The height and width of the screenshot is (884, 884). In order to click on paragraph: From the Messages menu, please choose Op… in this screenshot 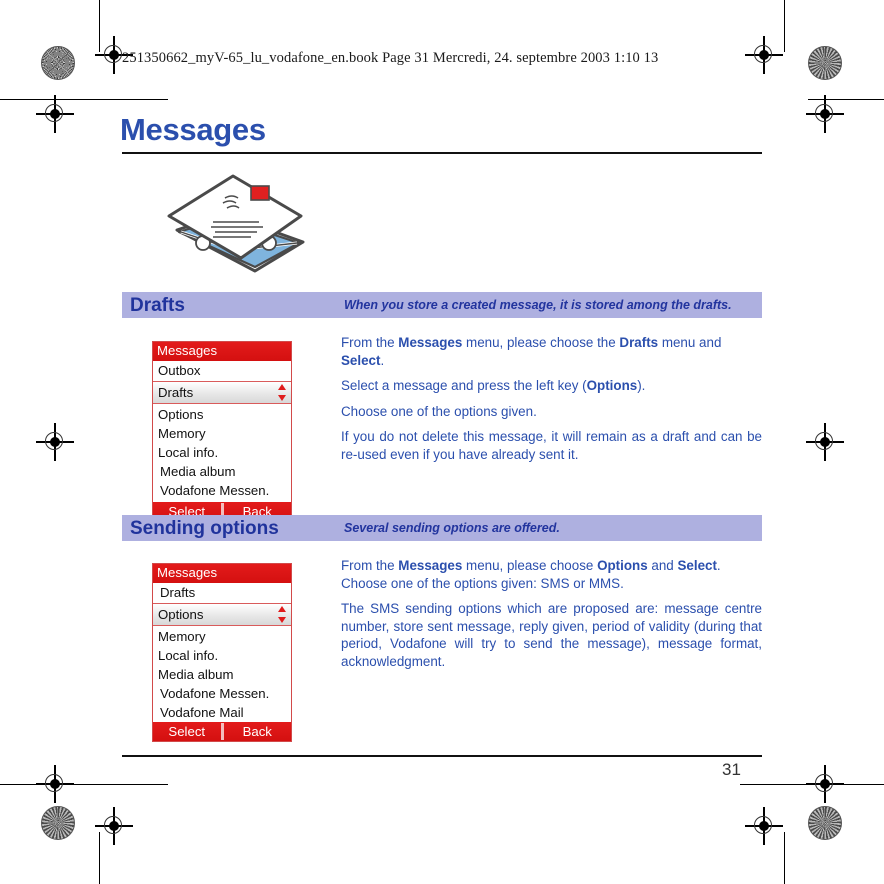, I will do `click(531, 565)`.